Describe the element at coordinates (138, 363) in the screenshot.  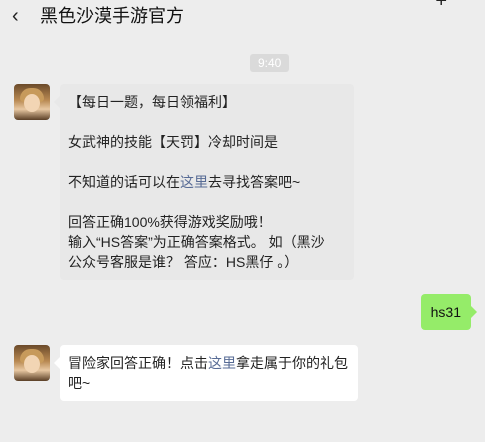
I see `message-text: 冒险家回答正确！点击` at that location.